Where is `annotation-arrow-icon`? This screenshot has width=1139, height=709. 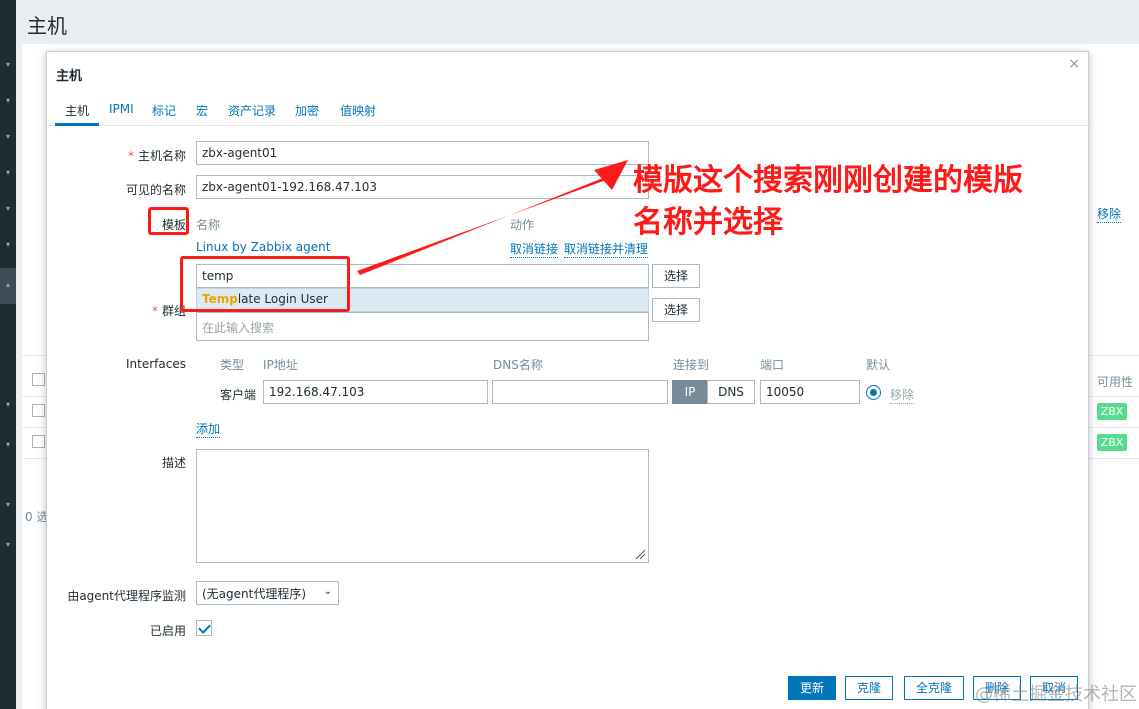
annotation-arrow-icon is located at coordinates (492, 217).